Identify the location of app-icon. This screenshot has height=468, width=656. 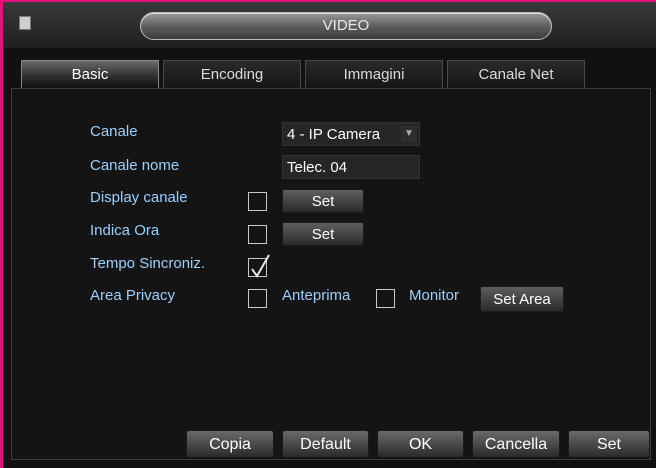
(25, 23).